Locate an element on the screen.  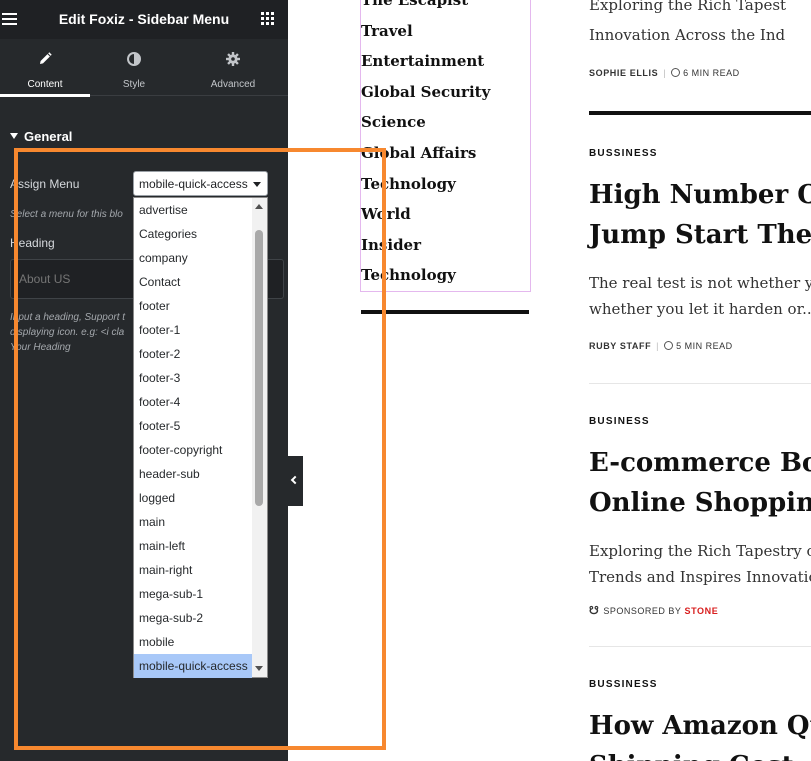
pencil-icon is located at coordinates (45, 62).